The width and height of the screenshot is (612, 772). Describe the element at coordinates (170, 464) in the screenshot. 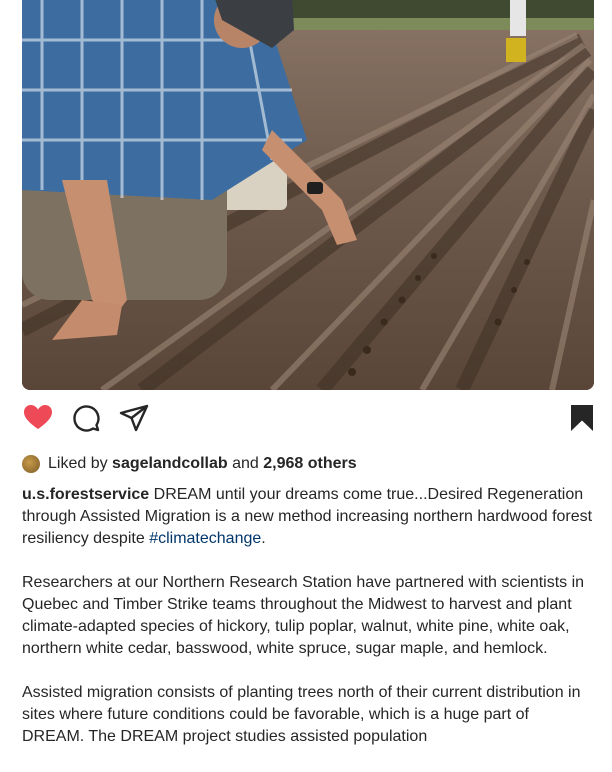

I see `liker-username: sagelandcollab` at that location.